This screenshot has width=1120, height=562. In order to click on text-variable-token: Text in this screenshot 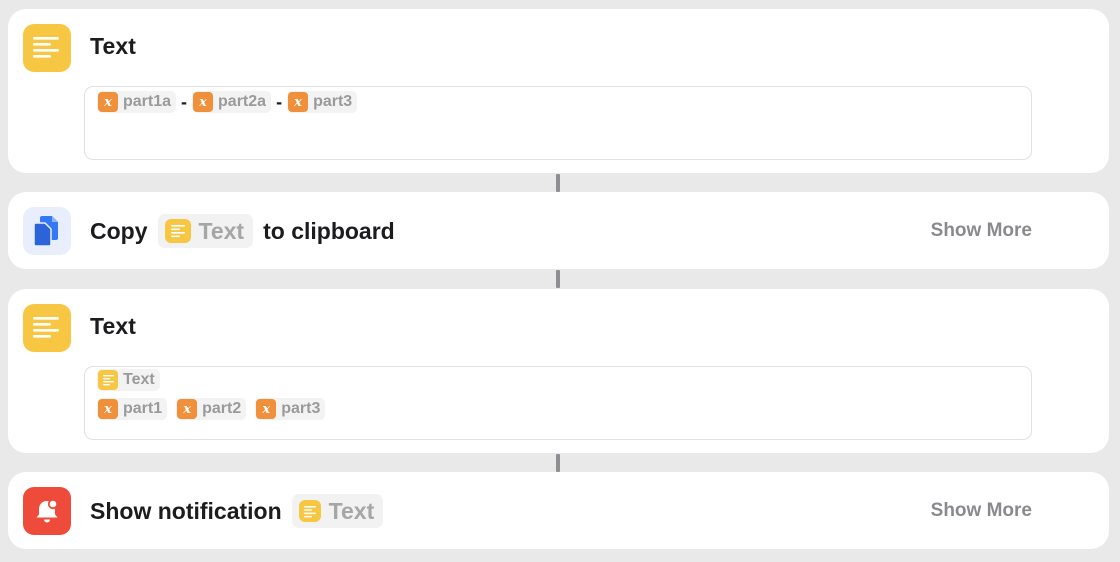, I will do `click(128, 380)`.